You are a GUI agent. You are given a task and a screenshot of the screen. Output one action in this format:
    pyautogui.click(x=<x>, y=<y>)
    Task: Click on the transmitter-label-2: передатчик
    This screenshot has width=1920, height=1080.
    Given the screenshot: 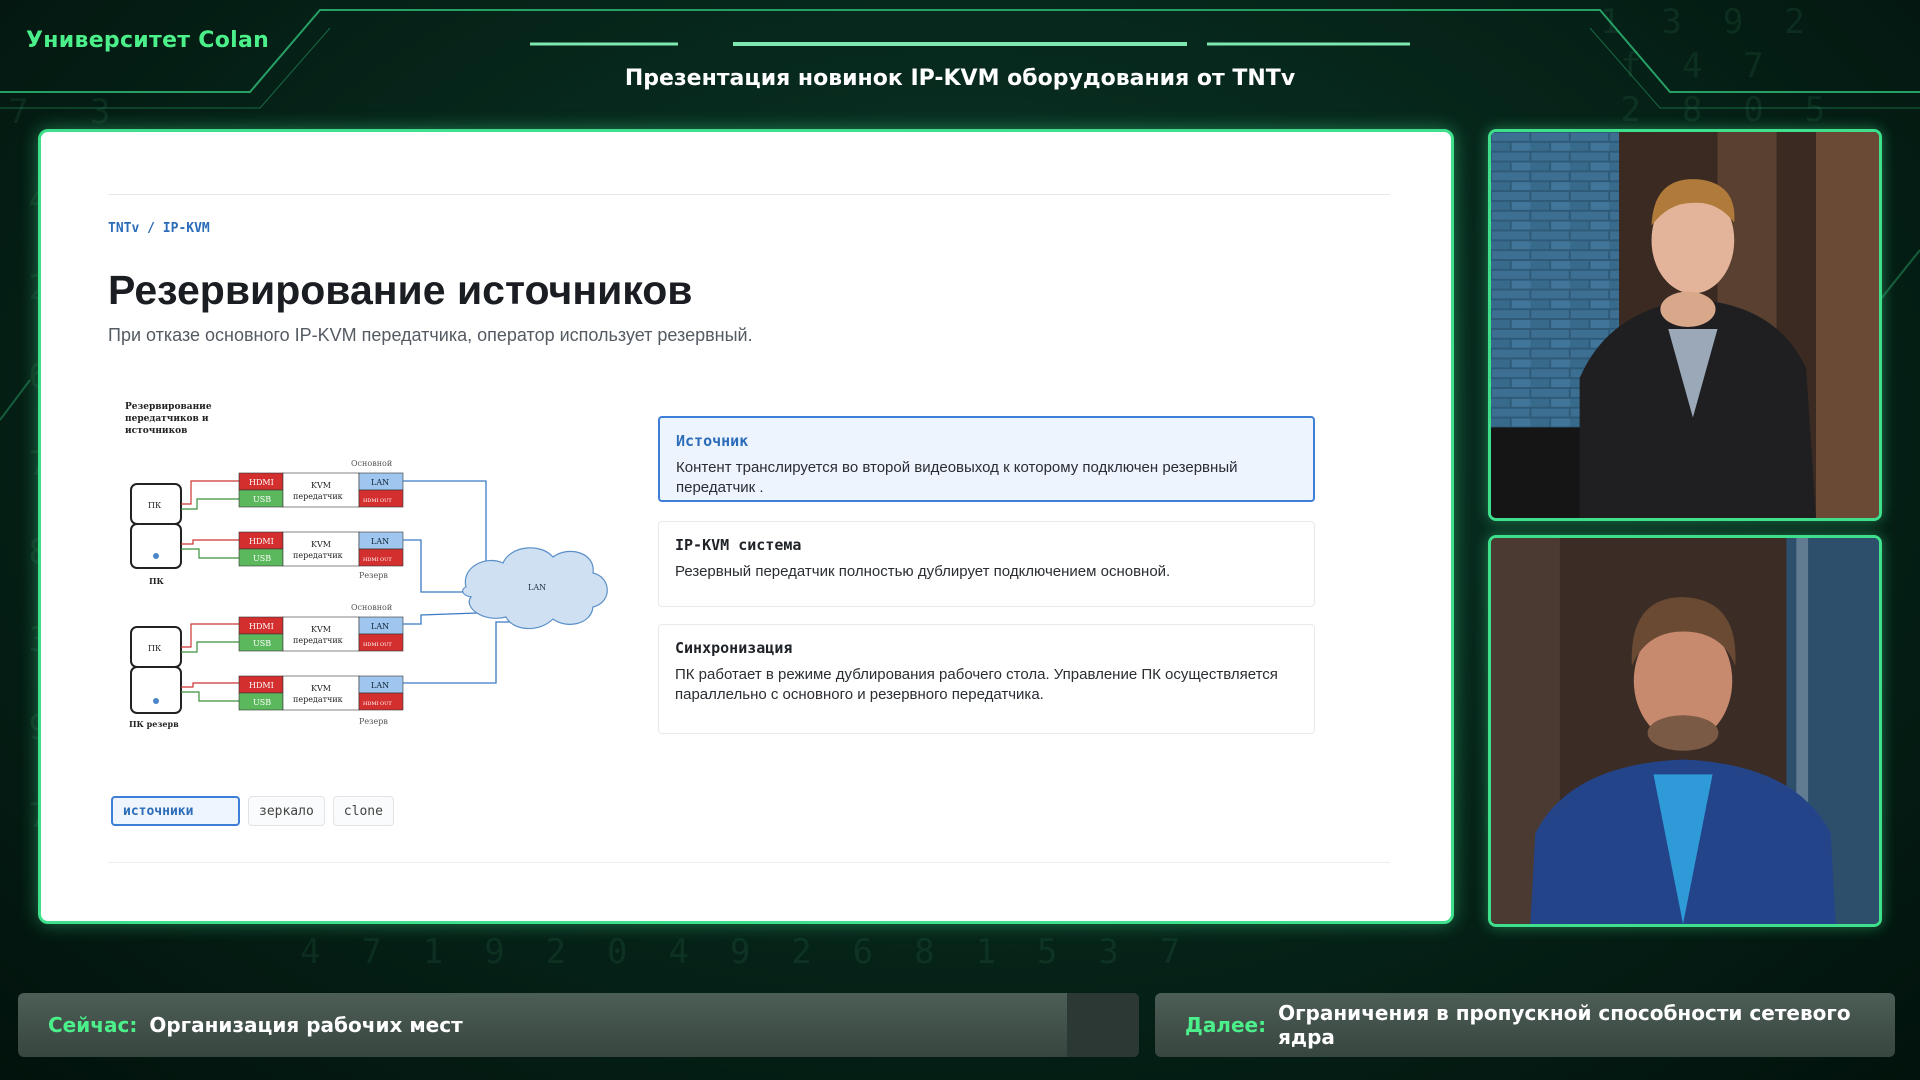 What is the action you would take?
    pyautogui.click(x=318, y=555)
    